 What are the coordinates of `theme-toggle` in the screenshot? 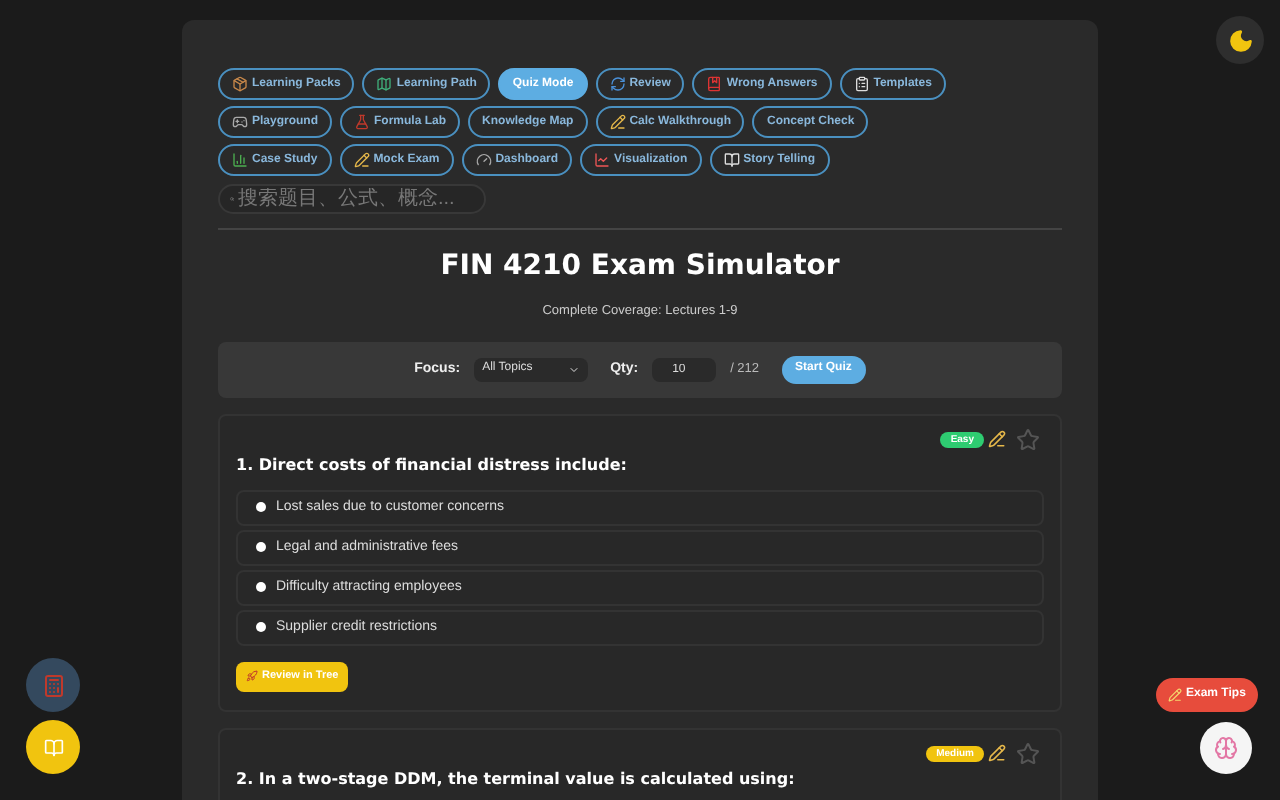 It's located at (1240, 40).